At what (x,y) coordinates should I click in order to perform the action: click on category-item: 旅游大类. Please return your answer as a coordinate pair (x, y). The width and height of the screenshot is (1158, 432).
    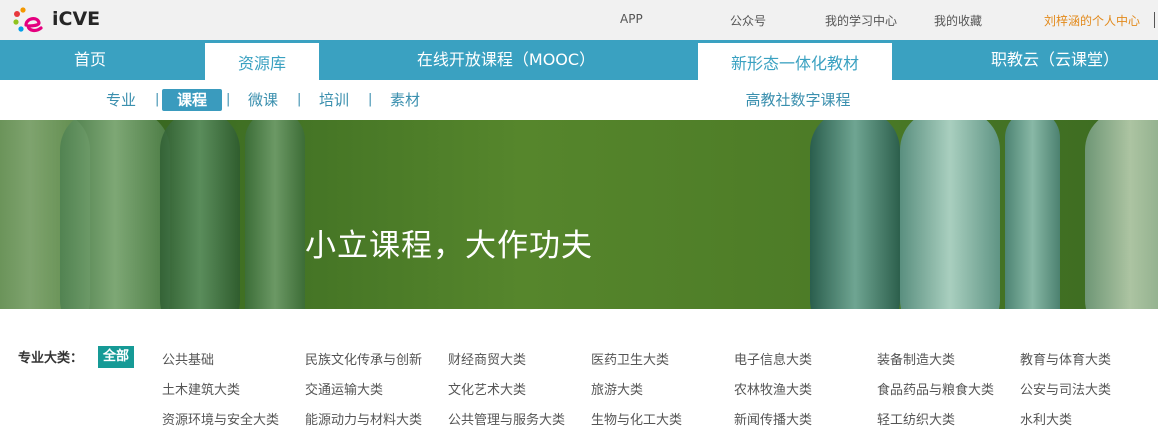
    Looking at the image, I should click on (617, 388).